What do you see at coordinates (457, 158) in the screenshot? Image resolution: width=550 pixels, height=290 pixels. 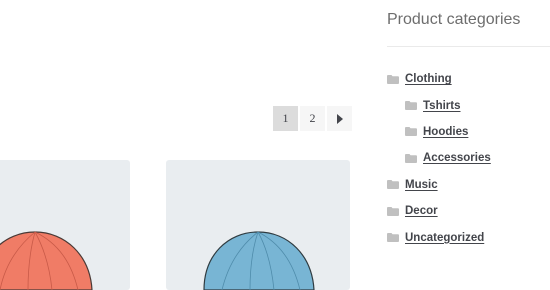 I see `category-link: Accessories` at bounding box center [457, 158].